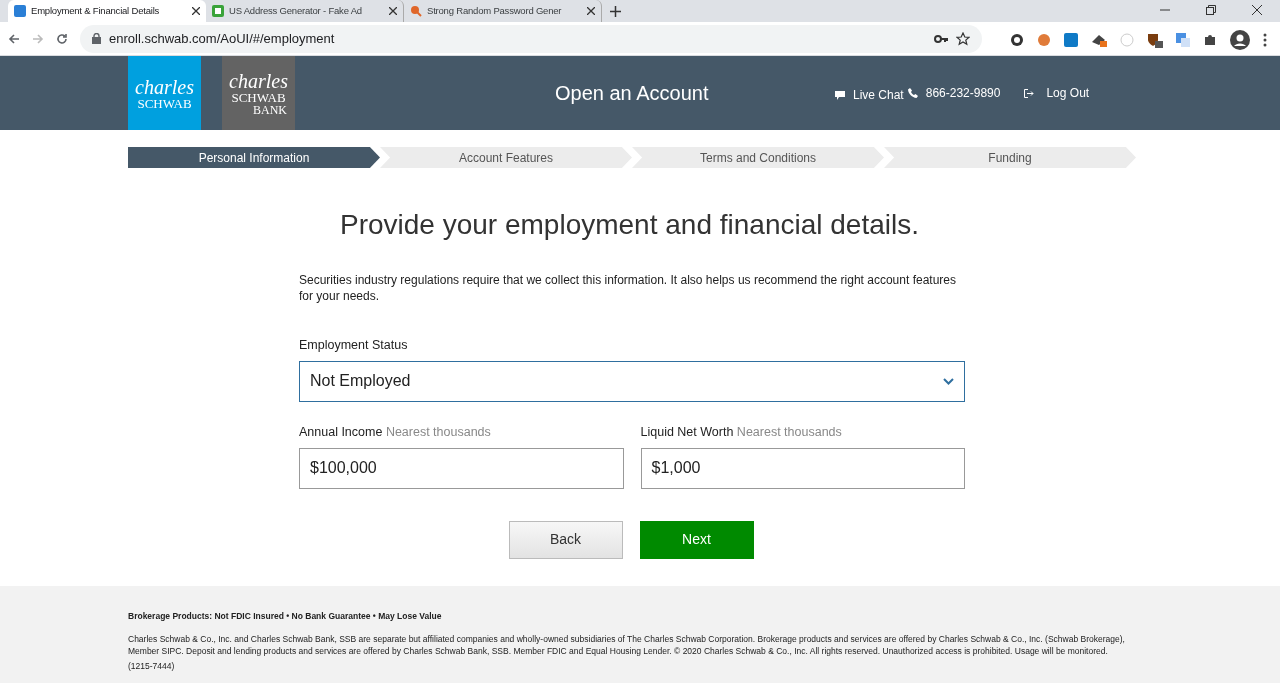 Image resolution: width=1280 pixels, height=683 pixels. Describe the element at coordinates (107, 11) in the screenshot. I see `browser-tab: Employment & Financial Details` at that location.